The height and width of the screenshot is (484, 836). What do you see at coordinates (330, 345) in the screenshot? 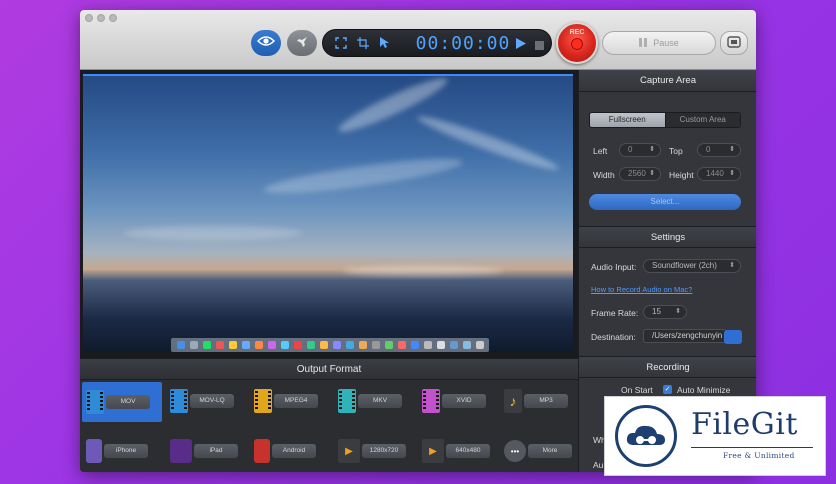
I see `mac-dock` at bounding box center [330, 345].